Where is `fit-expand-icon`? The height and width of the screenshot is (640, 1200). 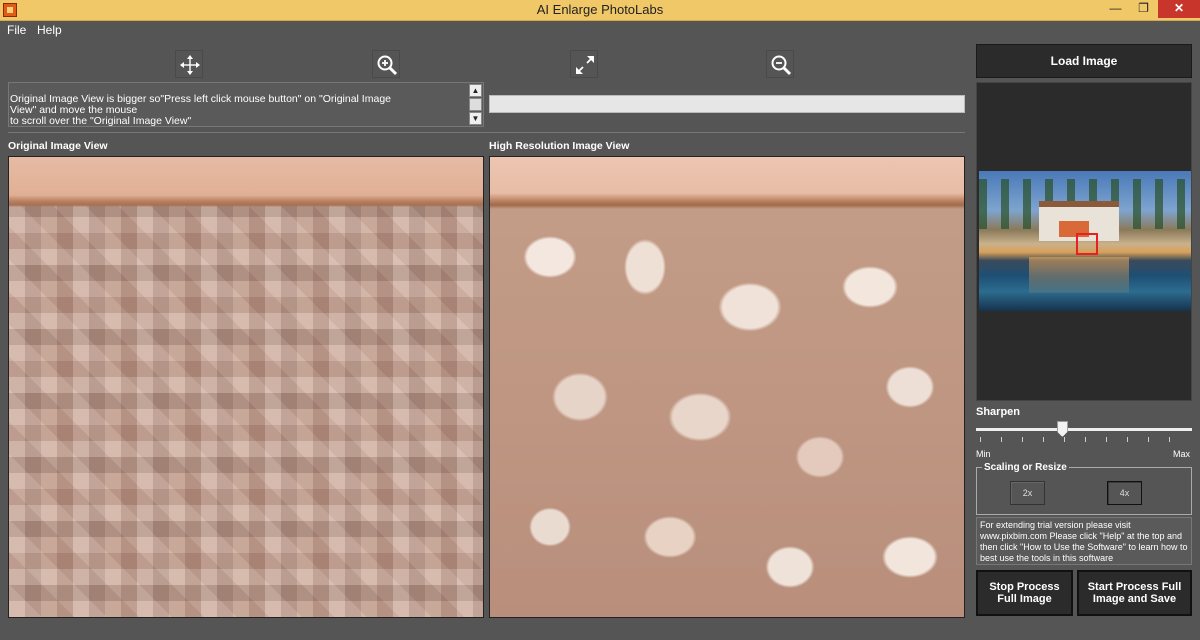
fit-expand-icon is located at coordinates (585, 65).